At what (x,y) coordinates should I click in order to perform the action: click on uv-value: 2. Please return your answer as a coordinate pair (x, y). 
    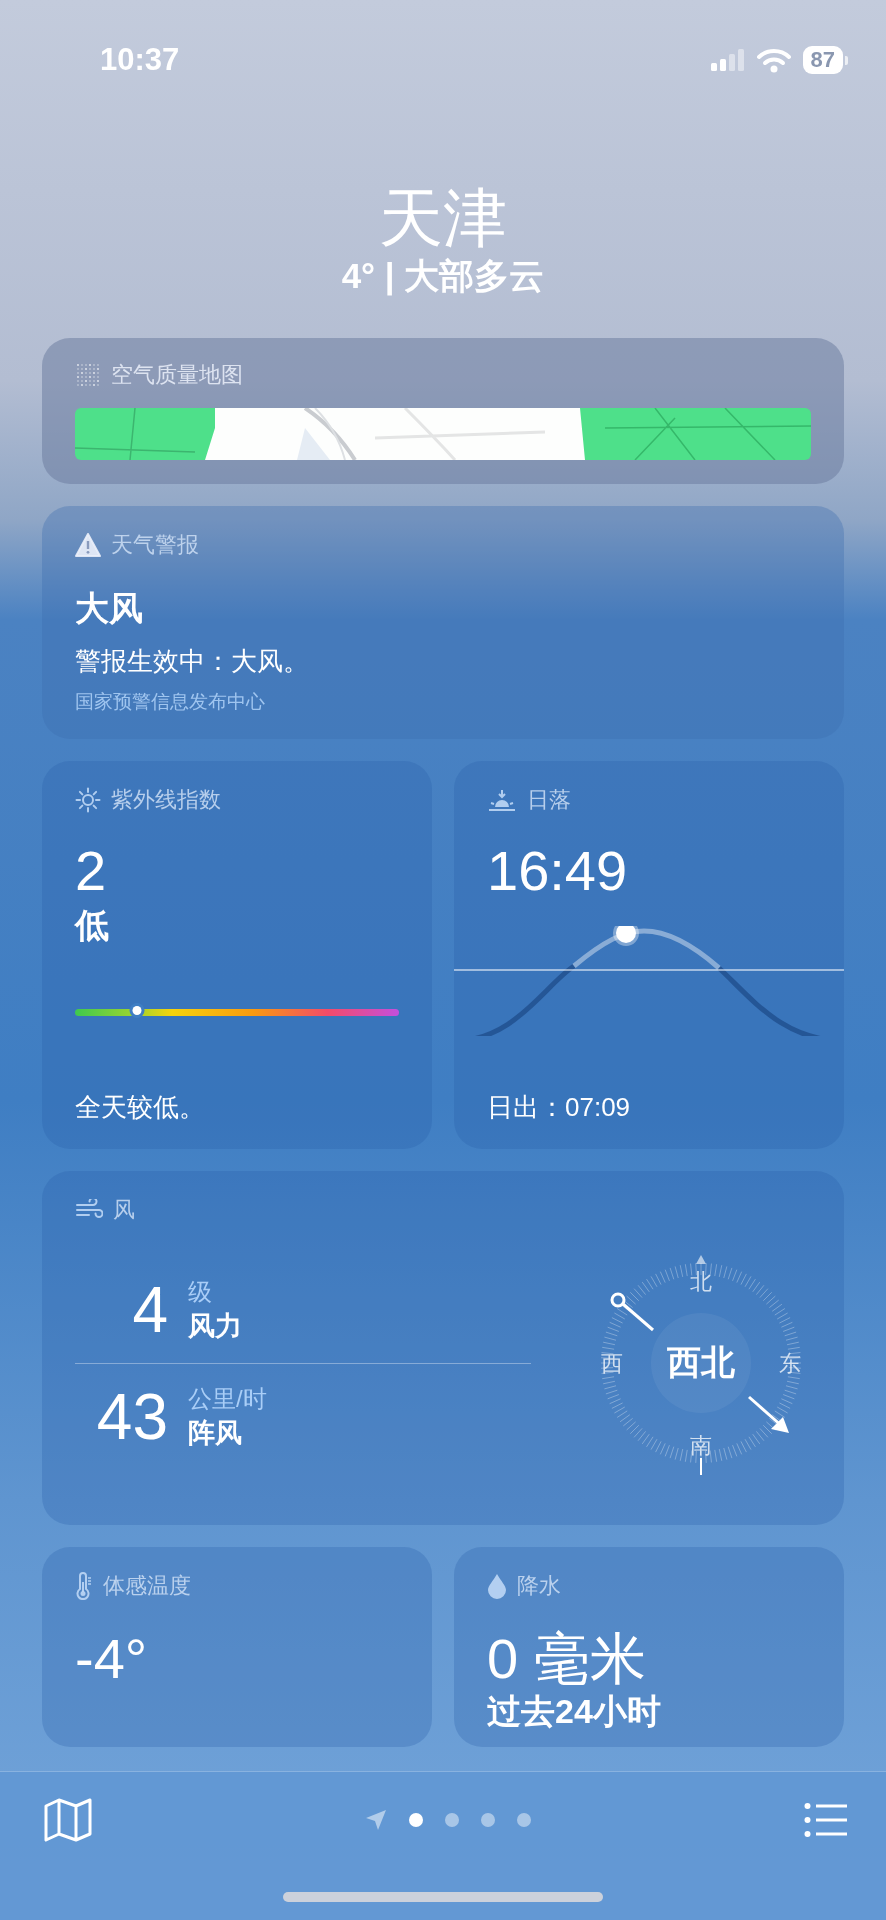
    Looking at the image, I should click on (91, 871).